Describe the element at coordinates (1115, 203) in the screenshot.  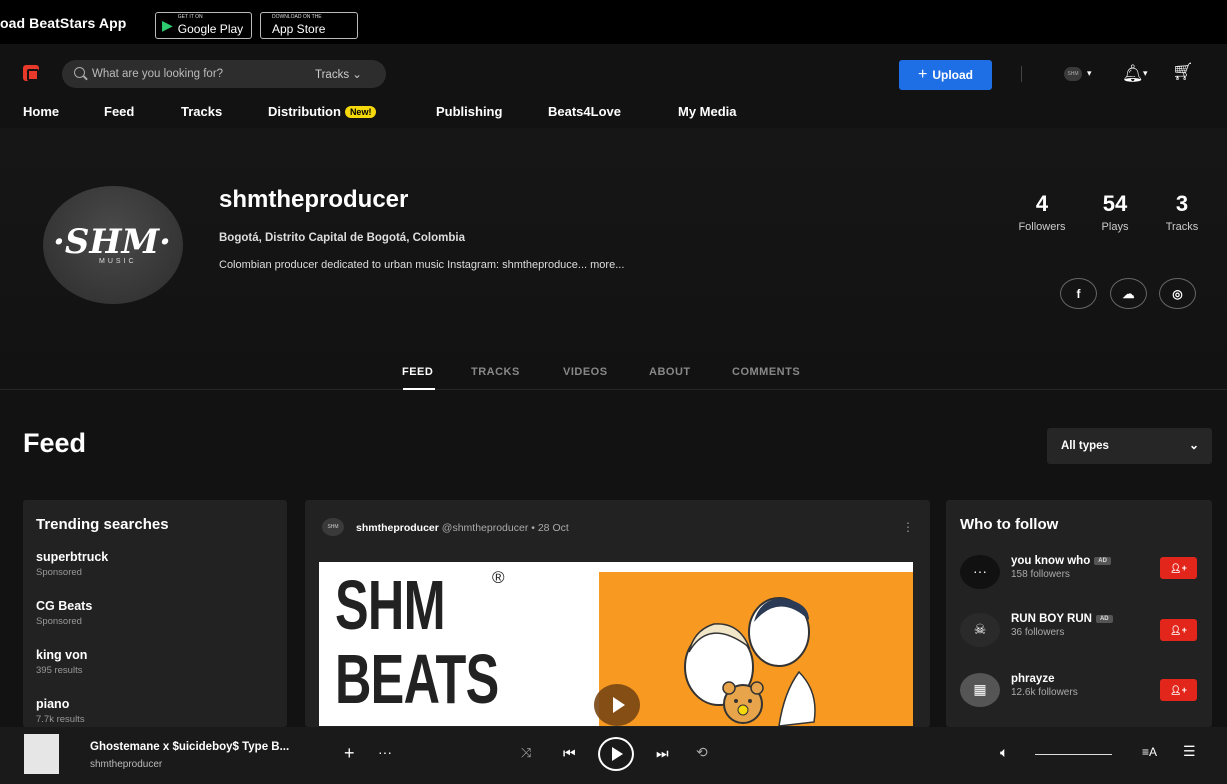
I see `plays-count: 54` at that location.